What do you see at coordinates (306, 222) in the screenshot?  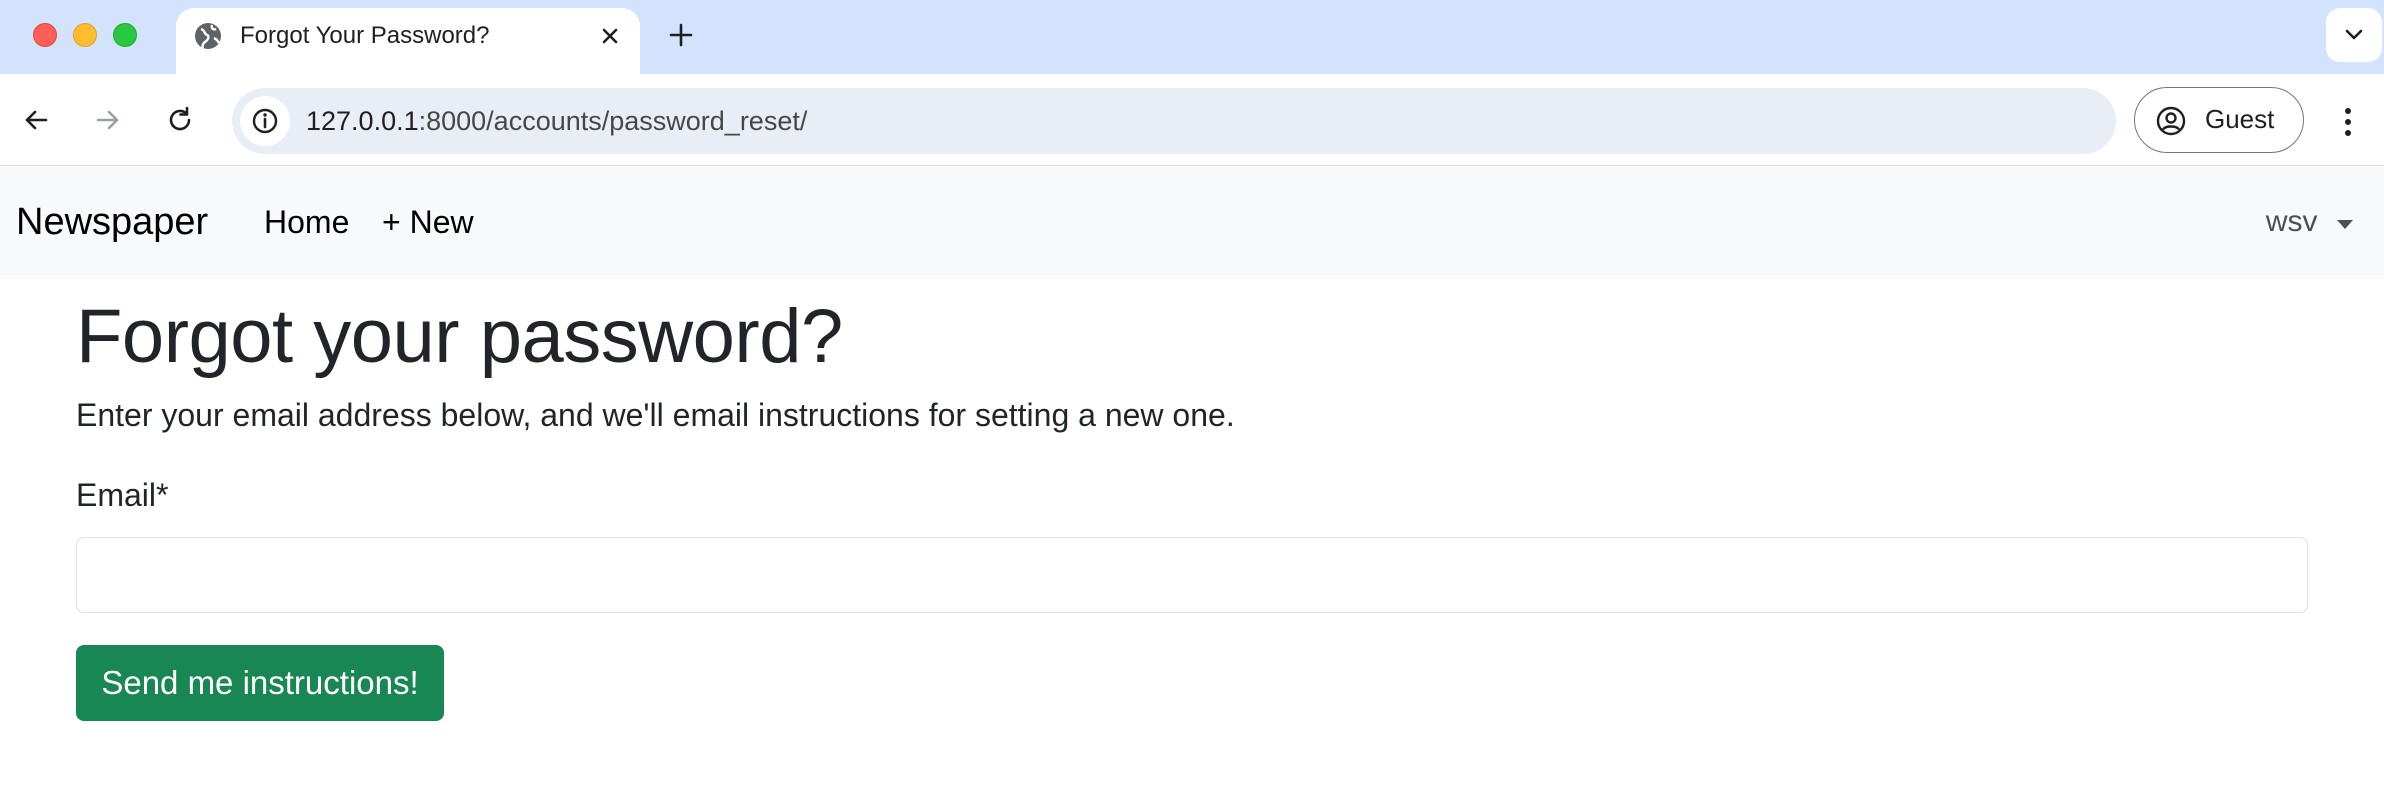 I see `nav-link-home: Home` at bounding box center [306, 222].